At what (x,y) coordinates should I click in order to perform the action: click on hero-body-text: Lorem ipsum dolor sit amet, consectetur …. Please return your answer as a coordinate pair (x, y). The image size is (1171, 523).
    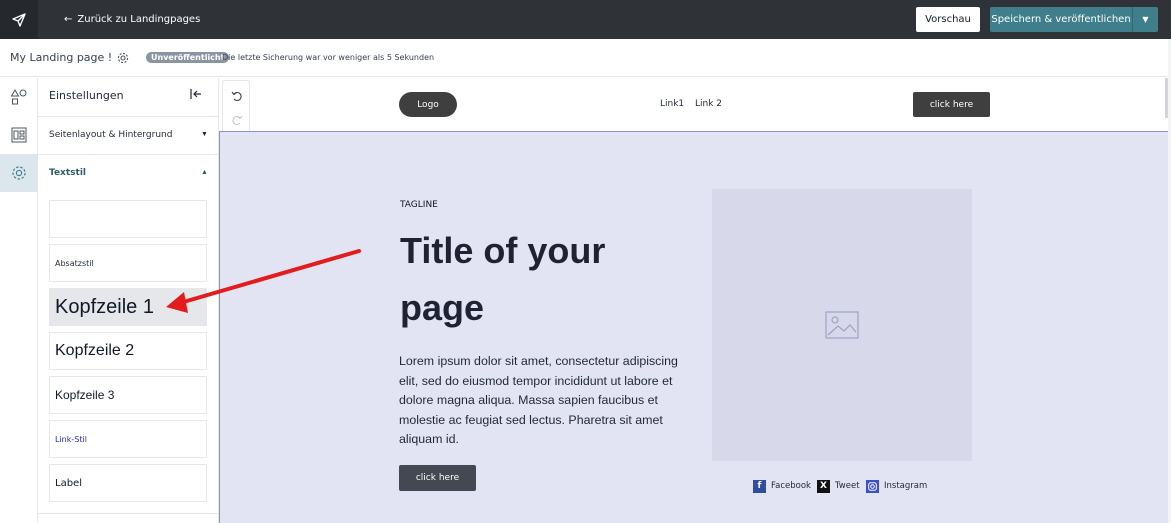
    Looking at the image, I should click on (549, 401).